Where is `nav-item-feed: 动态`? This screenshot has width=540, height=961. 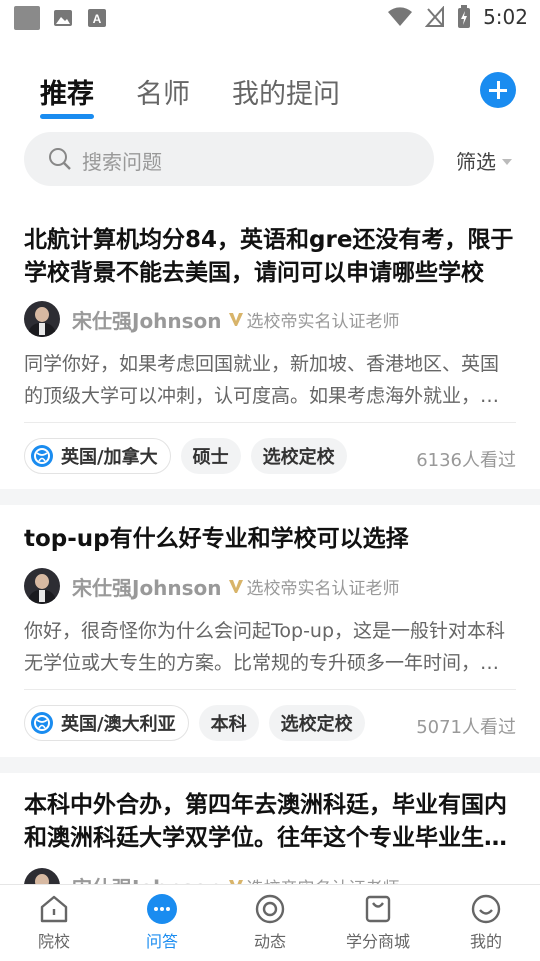
nav-item-feed: 动态 is located at coordinates (270, 922).